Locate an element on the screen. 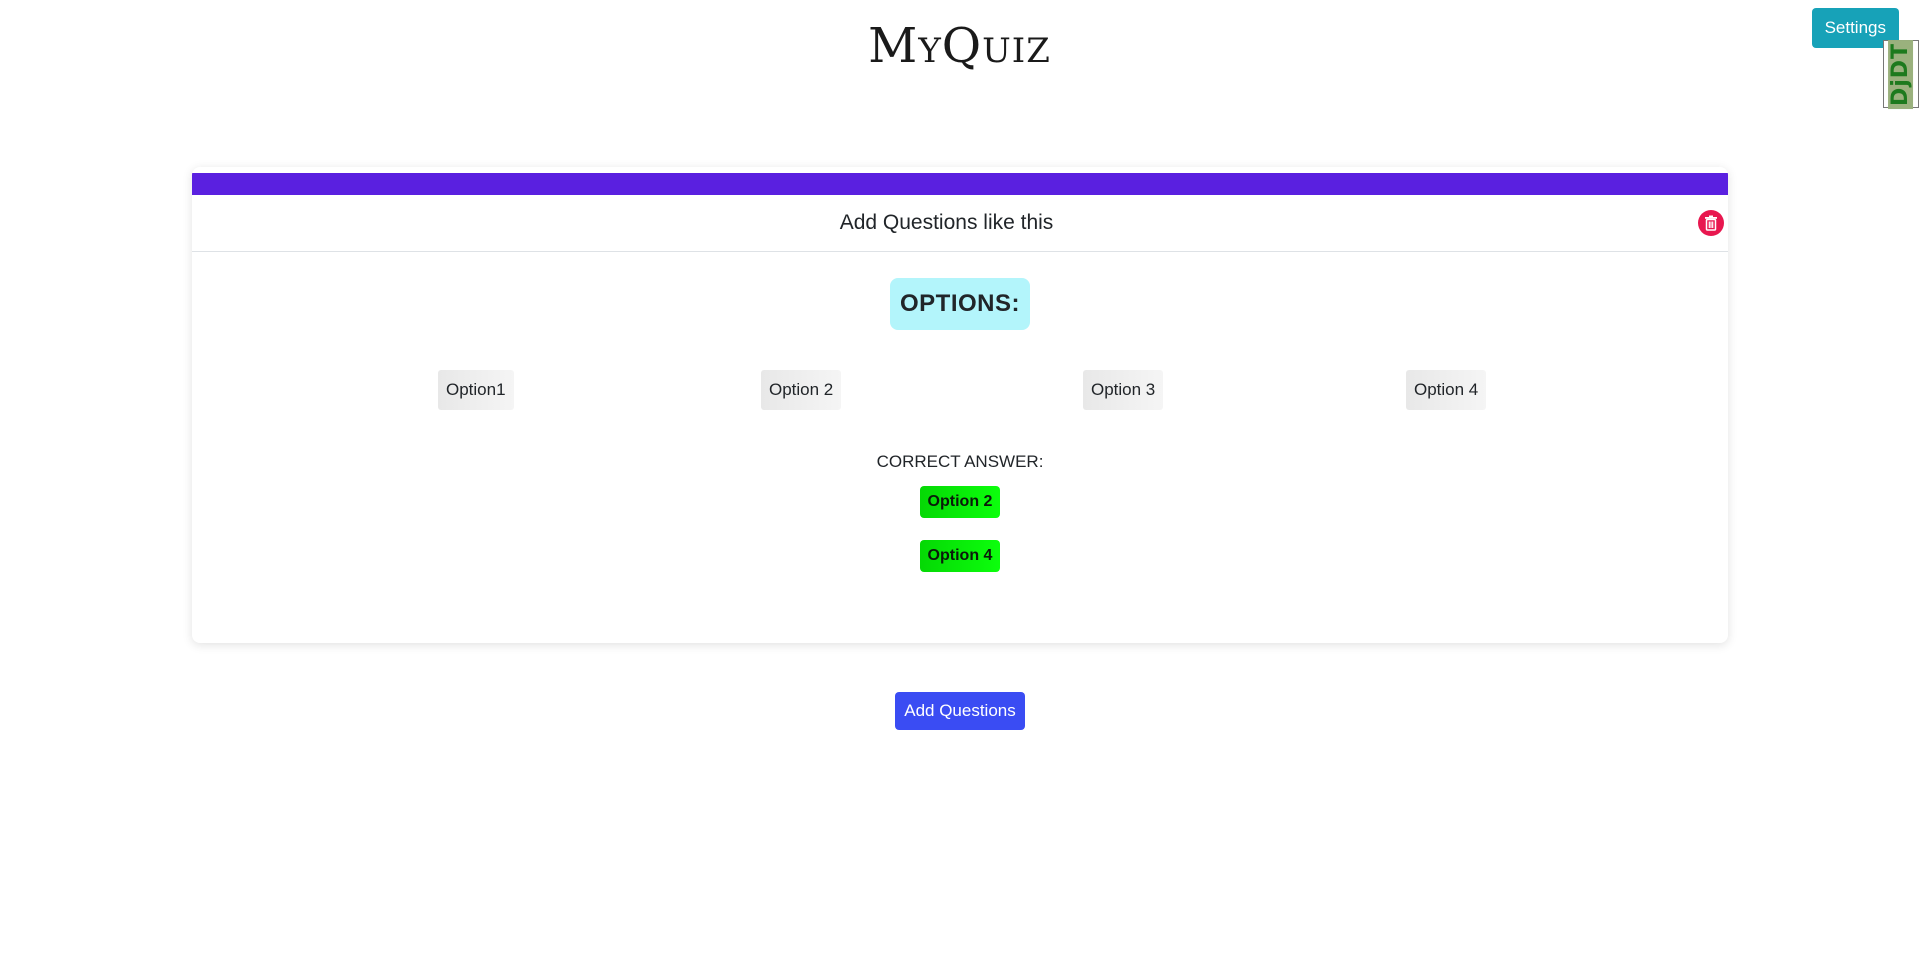  debug-toolbar-tab: DjDT is located at coordinates (1901, 74).